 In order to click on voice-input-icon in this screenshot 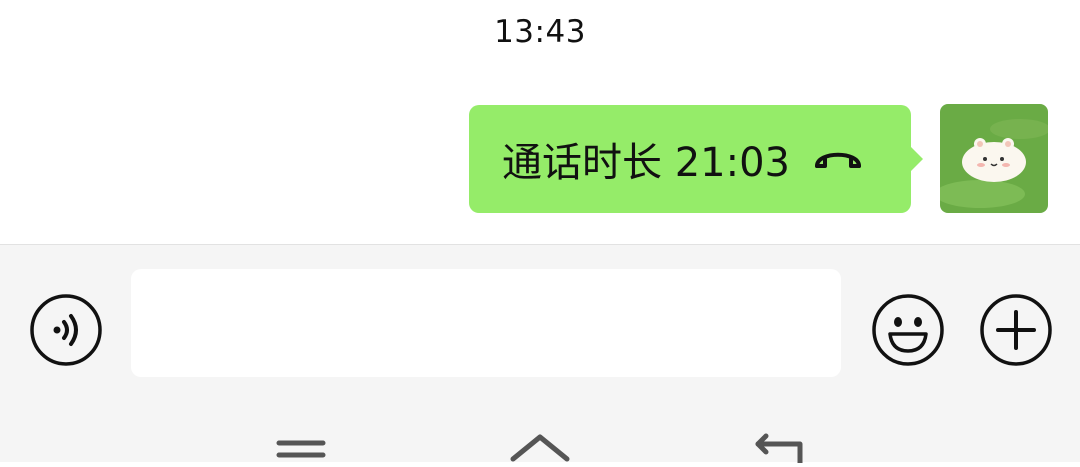, I will do `click(66, 332)`.